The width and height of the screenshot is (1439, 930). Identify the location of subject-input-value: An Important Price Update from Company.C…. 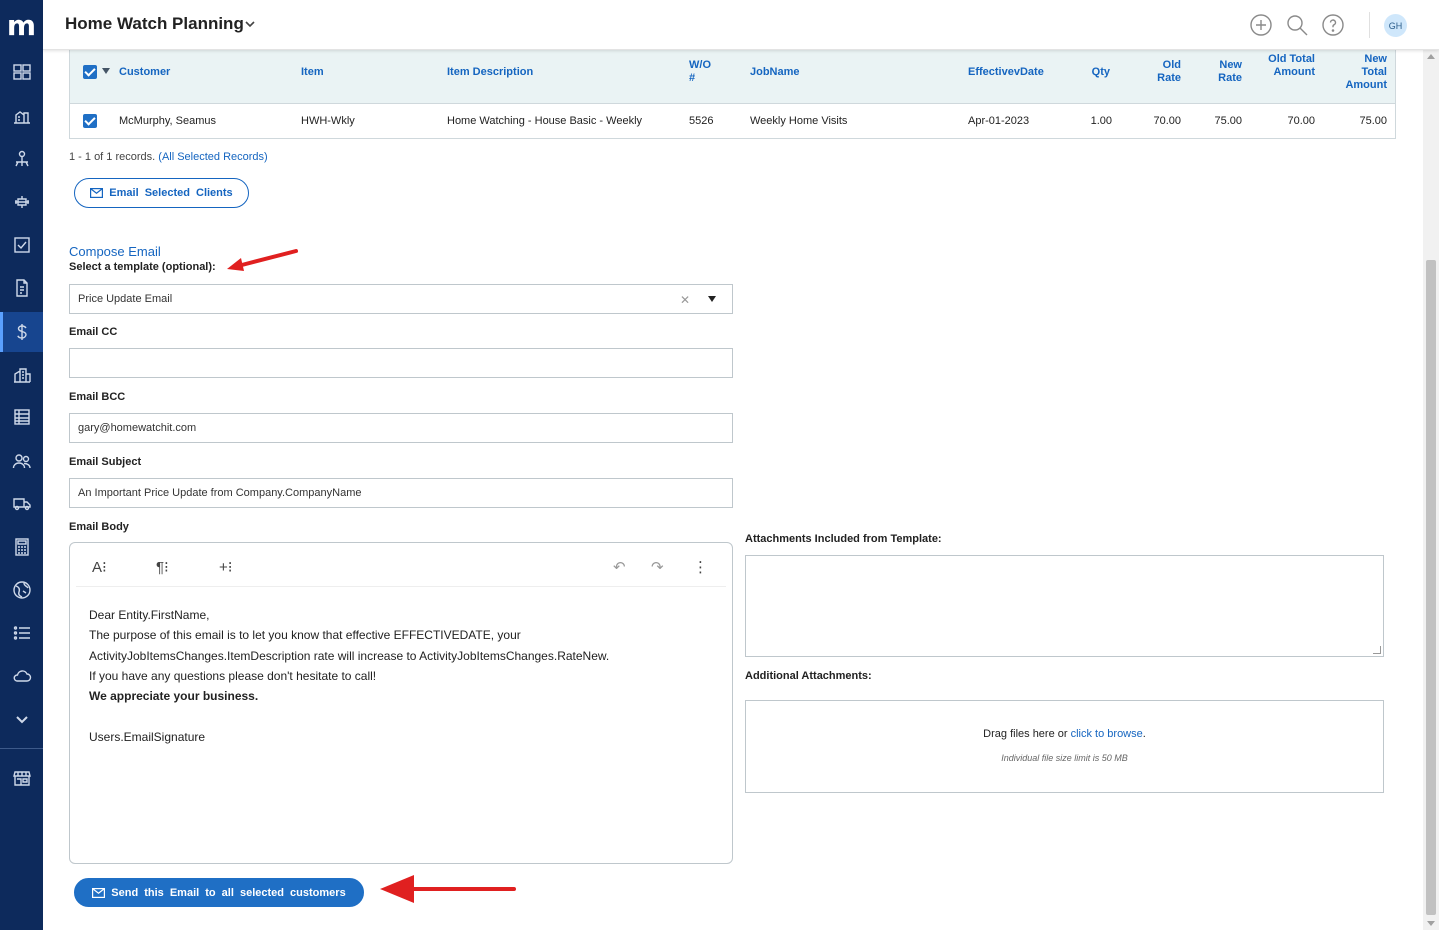
(220, 493).